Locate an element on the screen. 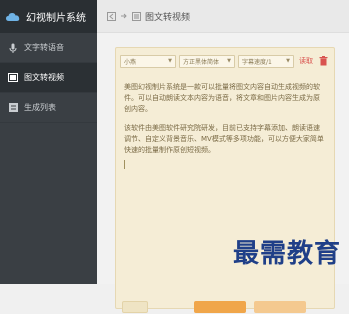 This screenshot has width=349, height=314. header: 图文转视频 is located at coordinates (223, 16).